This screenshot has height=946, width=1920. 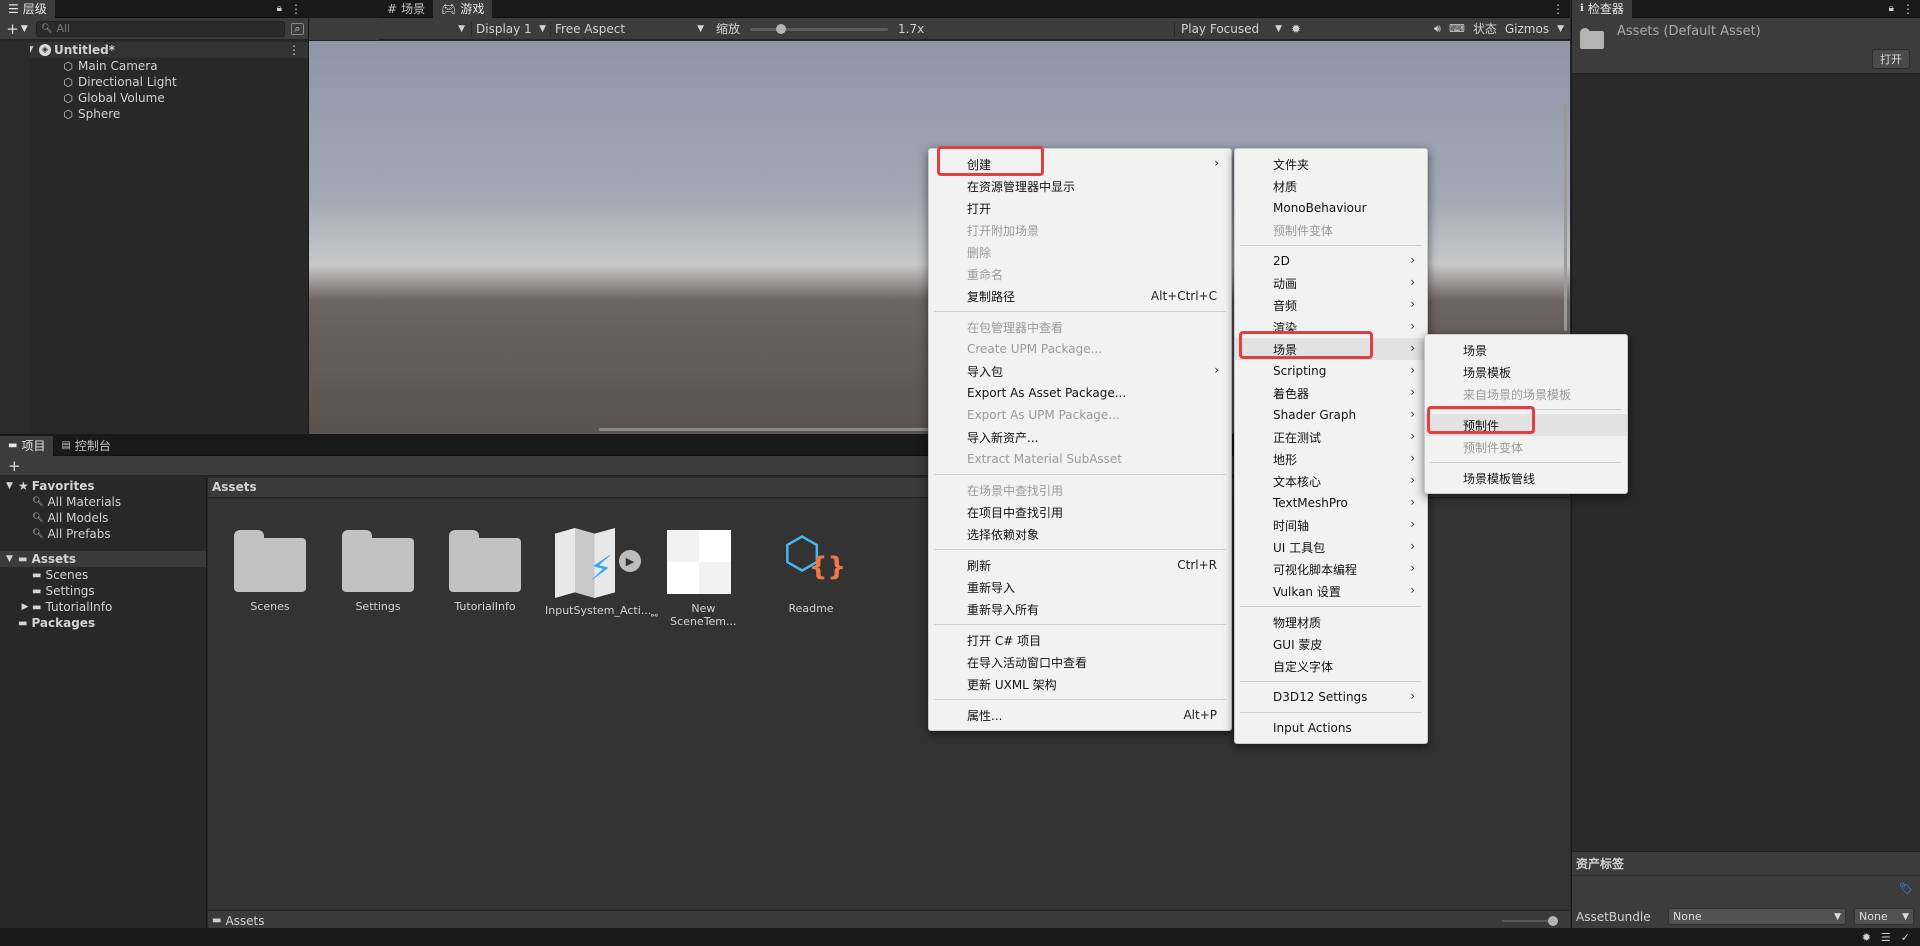 I want to click on asset-readme: ⬡ {} Readme, so click(x=811, y=573).